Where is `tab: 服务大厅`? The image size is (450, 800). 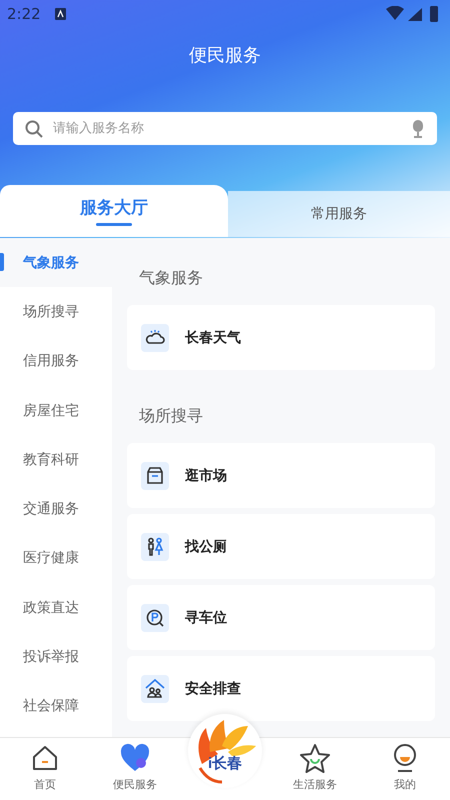
tab: 服务大厅 is located at coordinates (114, 211).